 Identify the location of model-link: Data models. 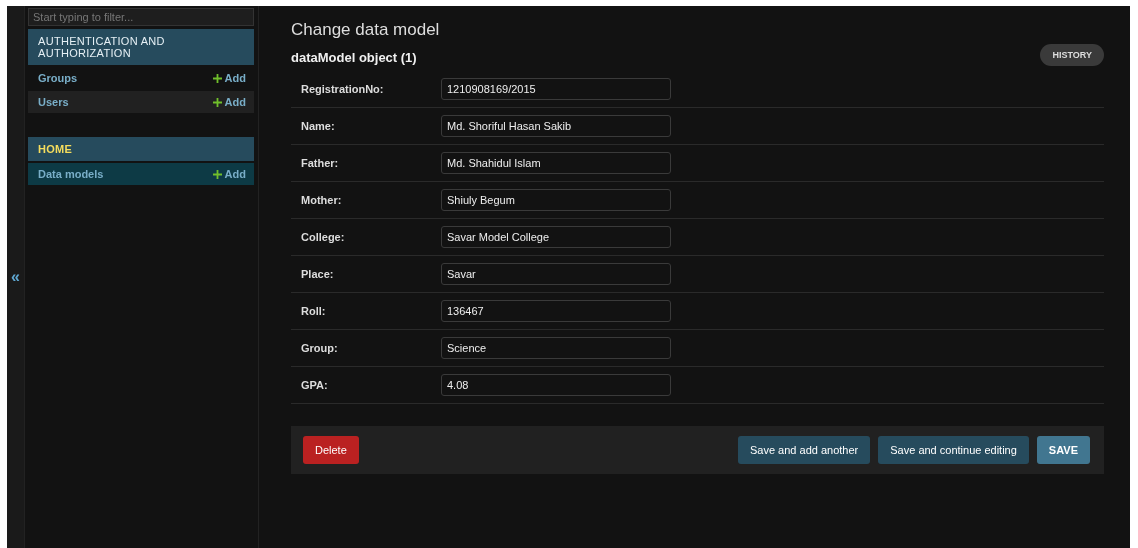
(71, 174).